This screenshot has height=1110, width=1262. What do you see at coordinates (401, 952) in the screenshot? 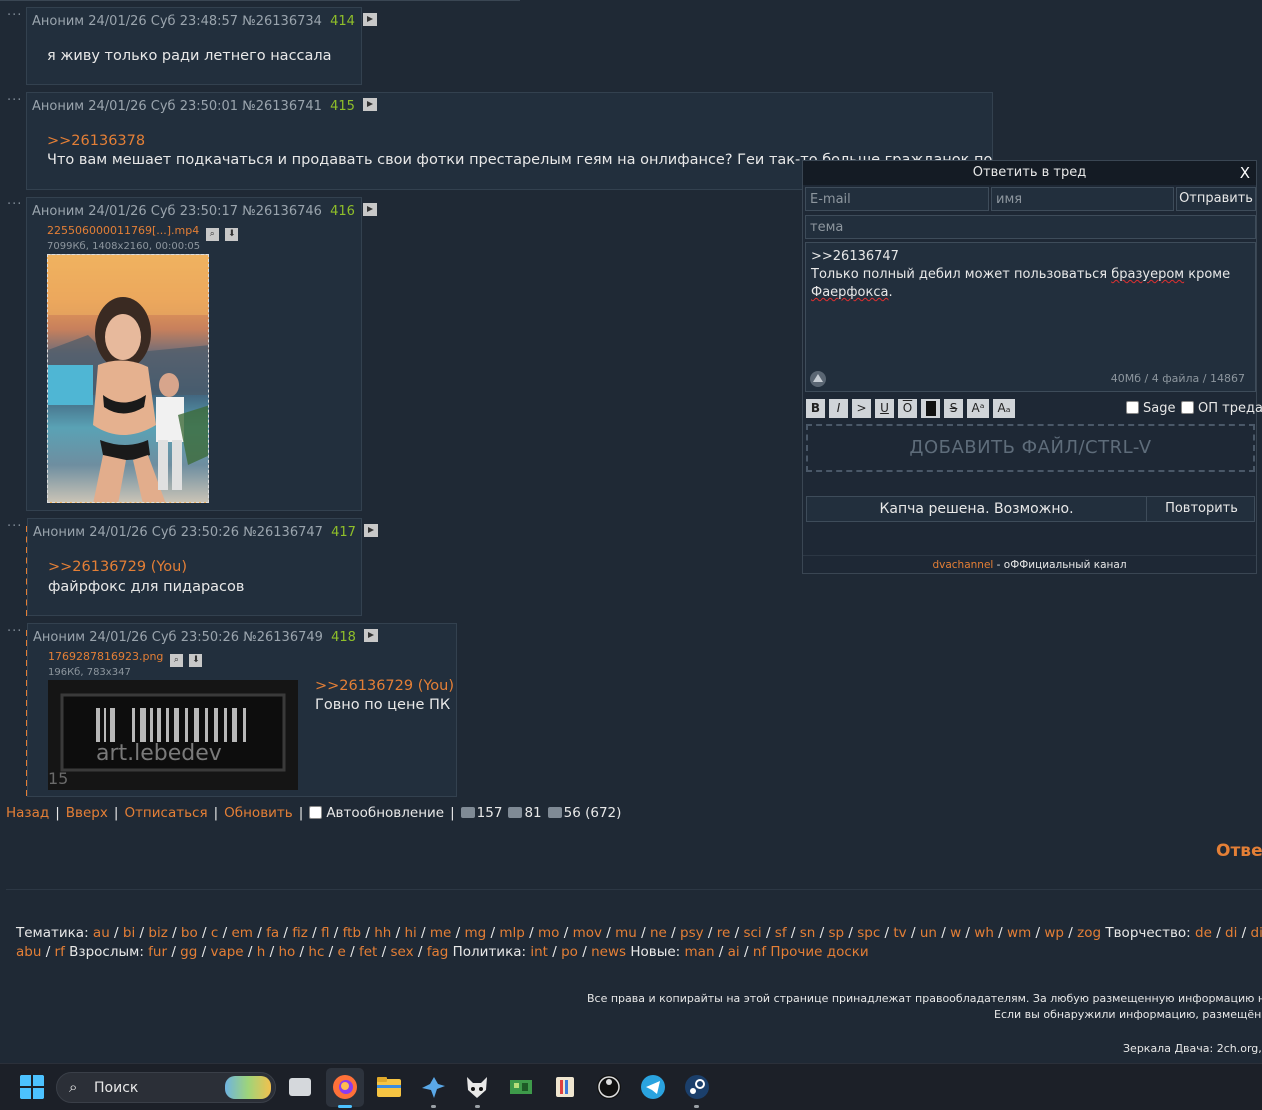
I see `board-link-sex: sex` at bounding box center [401, 952].